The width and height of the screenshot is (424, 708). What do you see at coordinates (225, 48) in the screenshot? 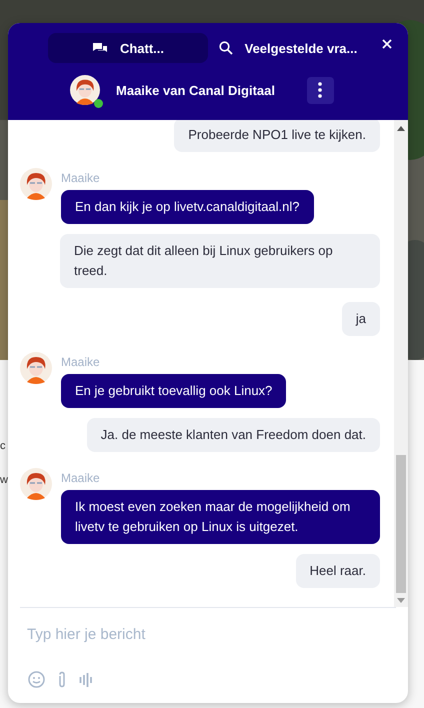
I see `search-icon` at bounding box center [225, 48].